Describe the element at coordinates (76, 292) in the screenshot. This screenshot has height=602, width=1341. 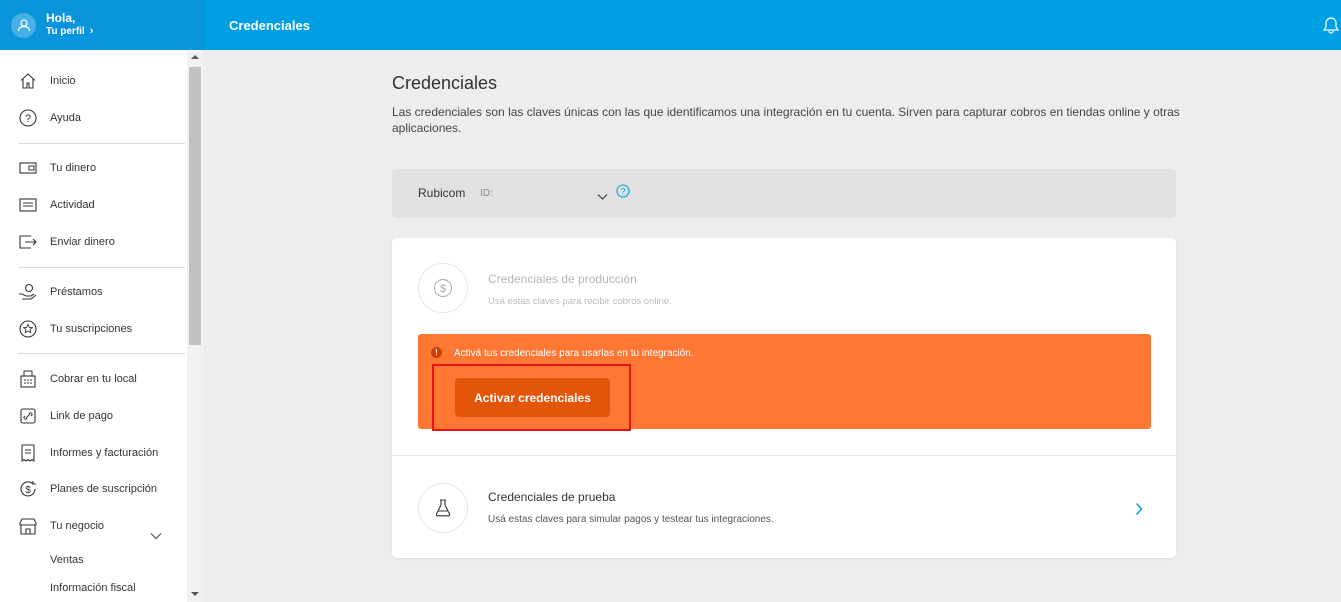
I see `sidebar-item-label: Préstamos` at that location.